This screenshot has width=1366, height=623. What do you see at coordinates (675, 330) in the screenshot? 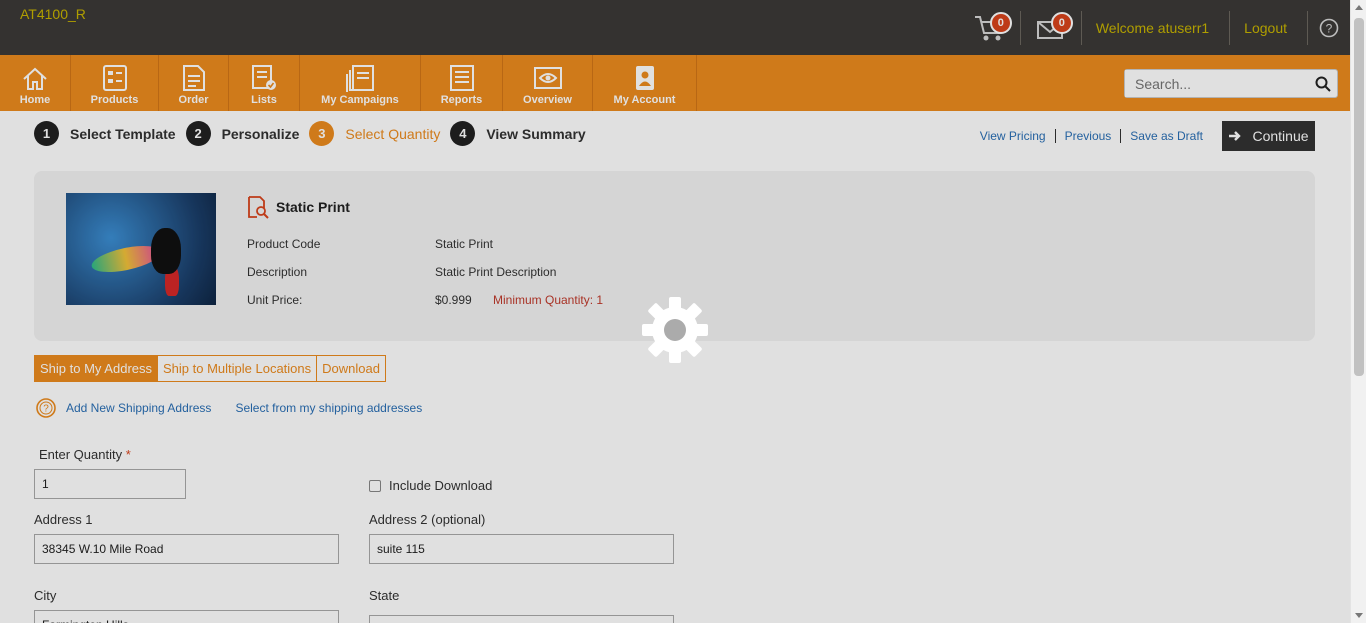
I see `gear-icon` at bounding box center [675, 330].